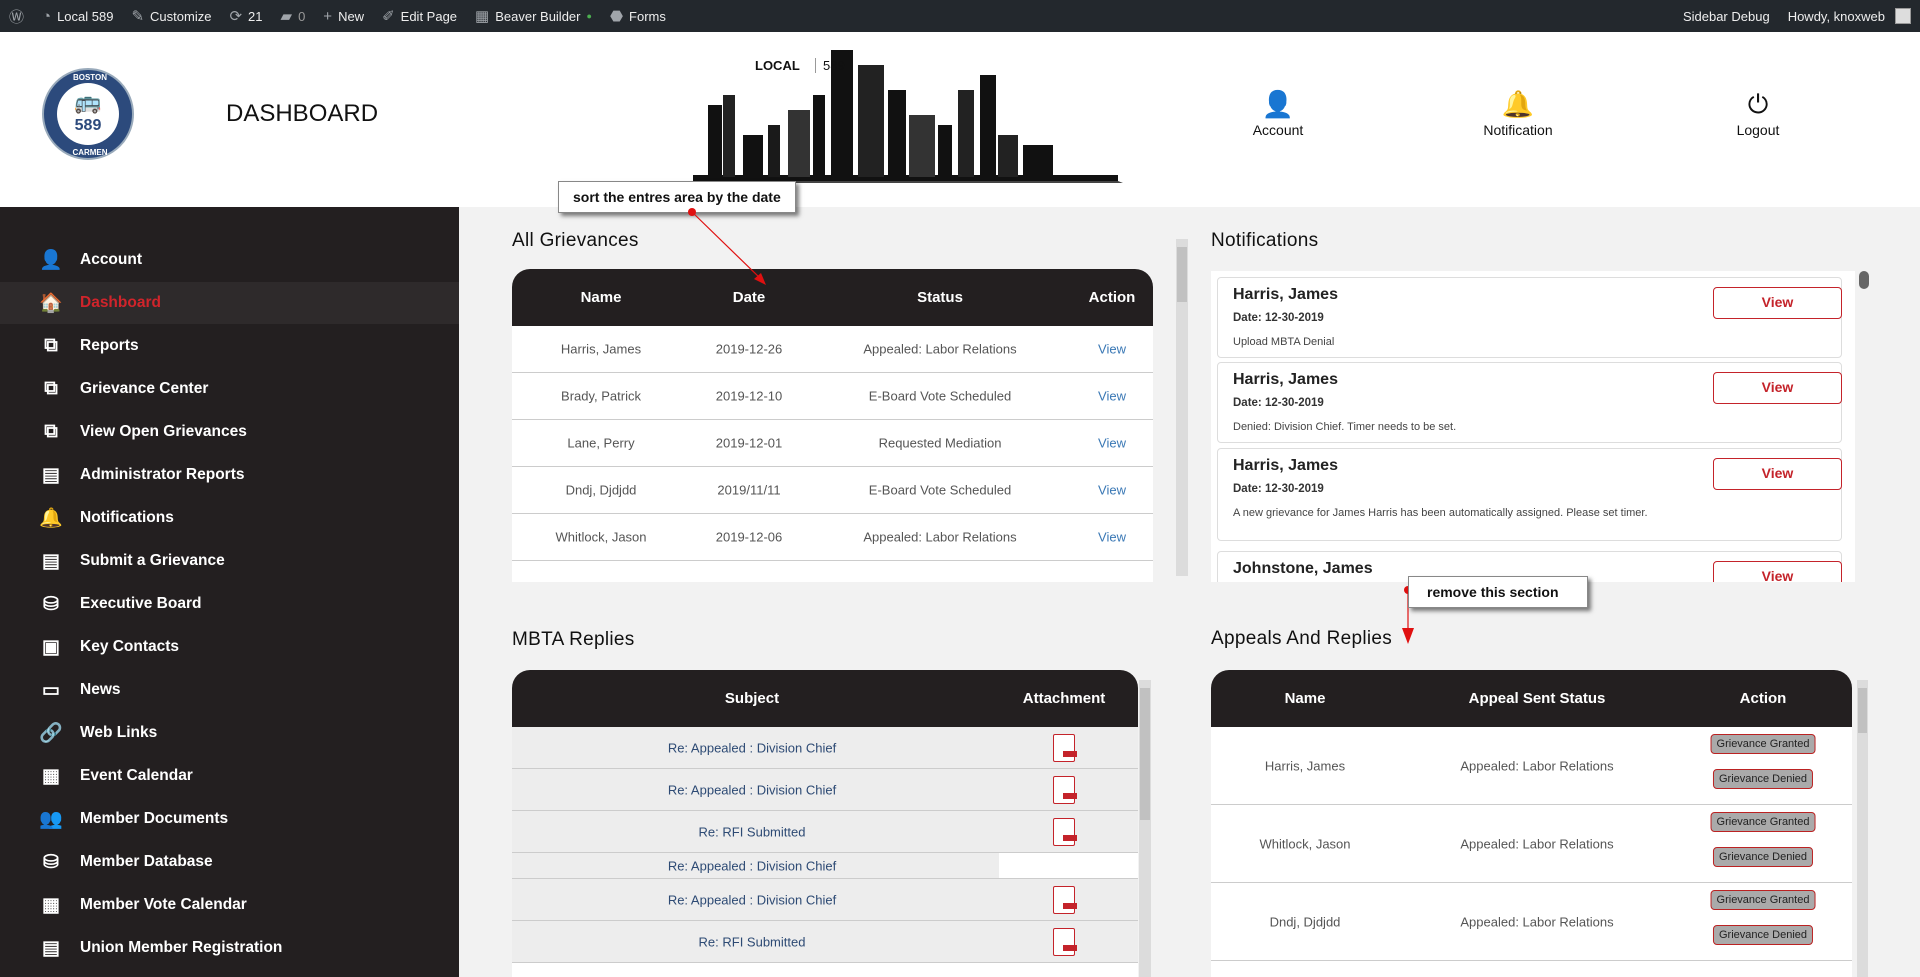 This screenshot has width=1920, height=977. What do you see at coordinates (940, 396) in the screenshot?
I see `status-cell: E-Board Vote Scheduled` at bounding box center [940, 396].